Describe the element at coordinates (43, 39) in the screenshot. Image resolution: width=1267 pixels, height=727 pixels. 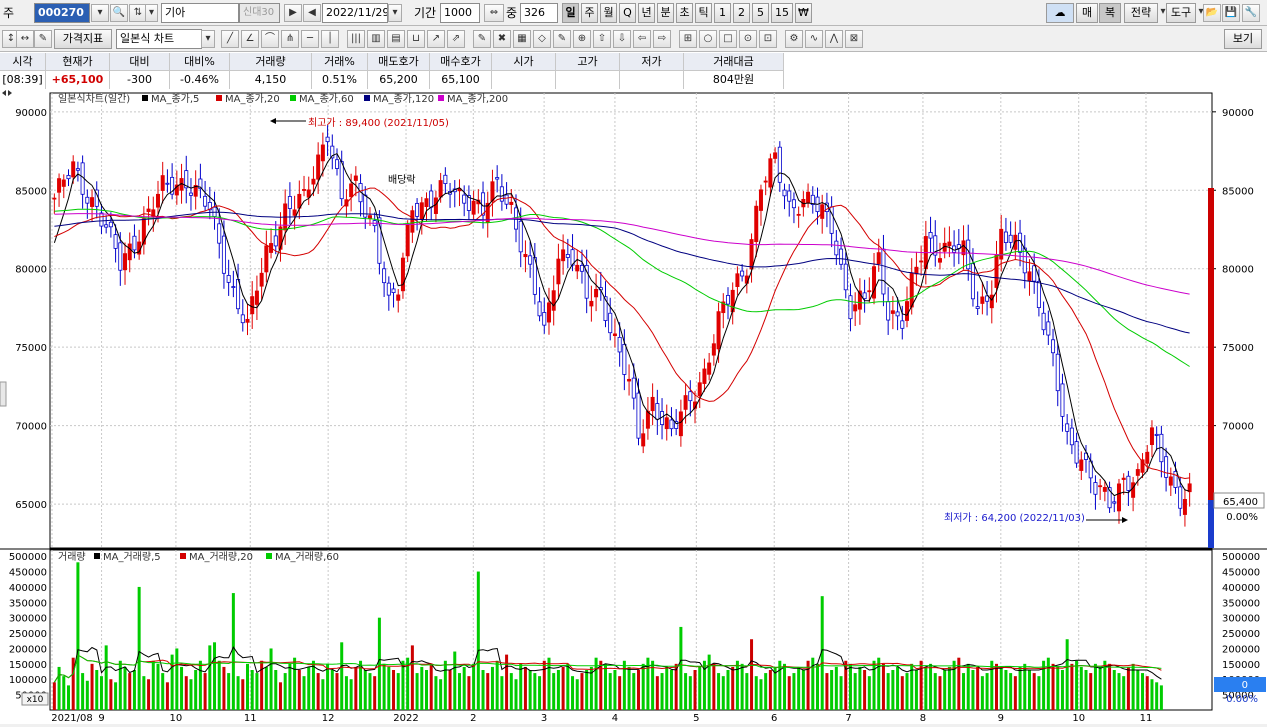
I see `edit-indicator-icon: ✎` at that location.